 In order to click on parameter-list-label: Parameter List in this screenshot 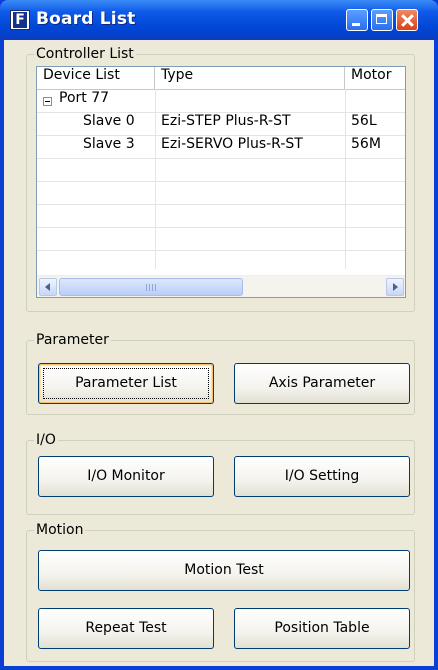, I will do `click(126, 383)`.